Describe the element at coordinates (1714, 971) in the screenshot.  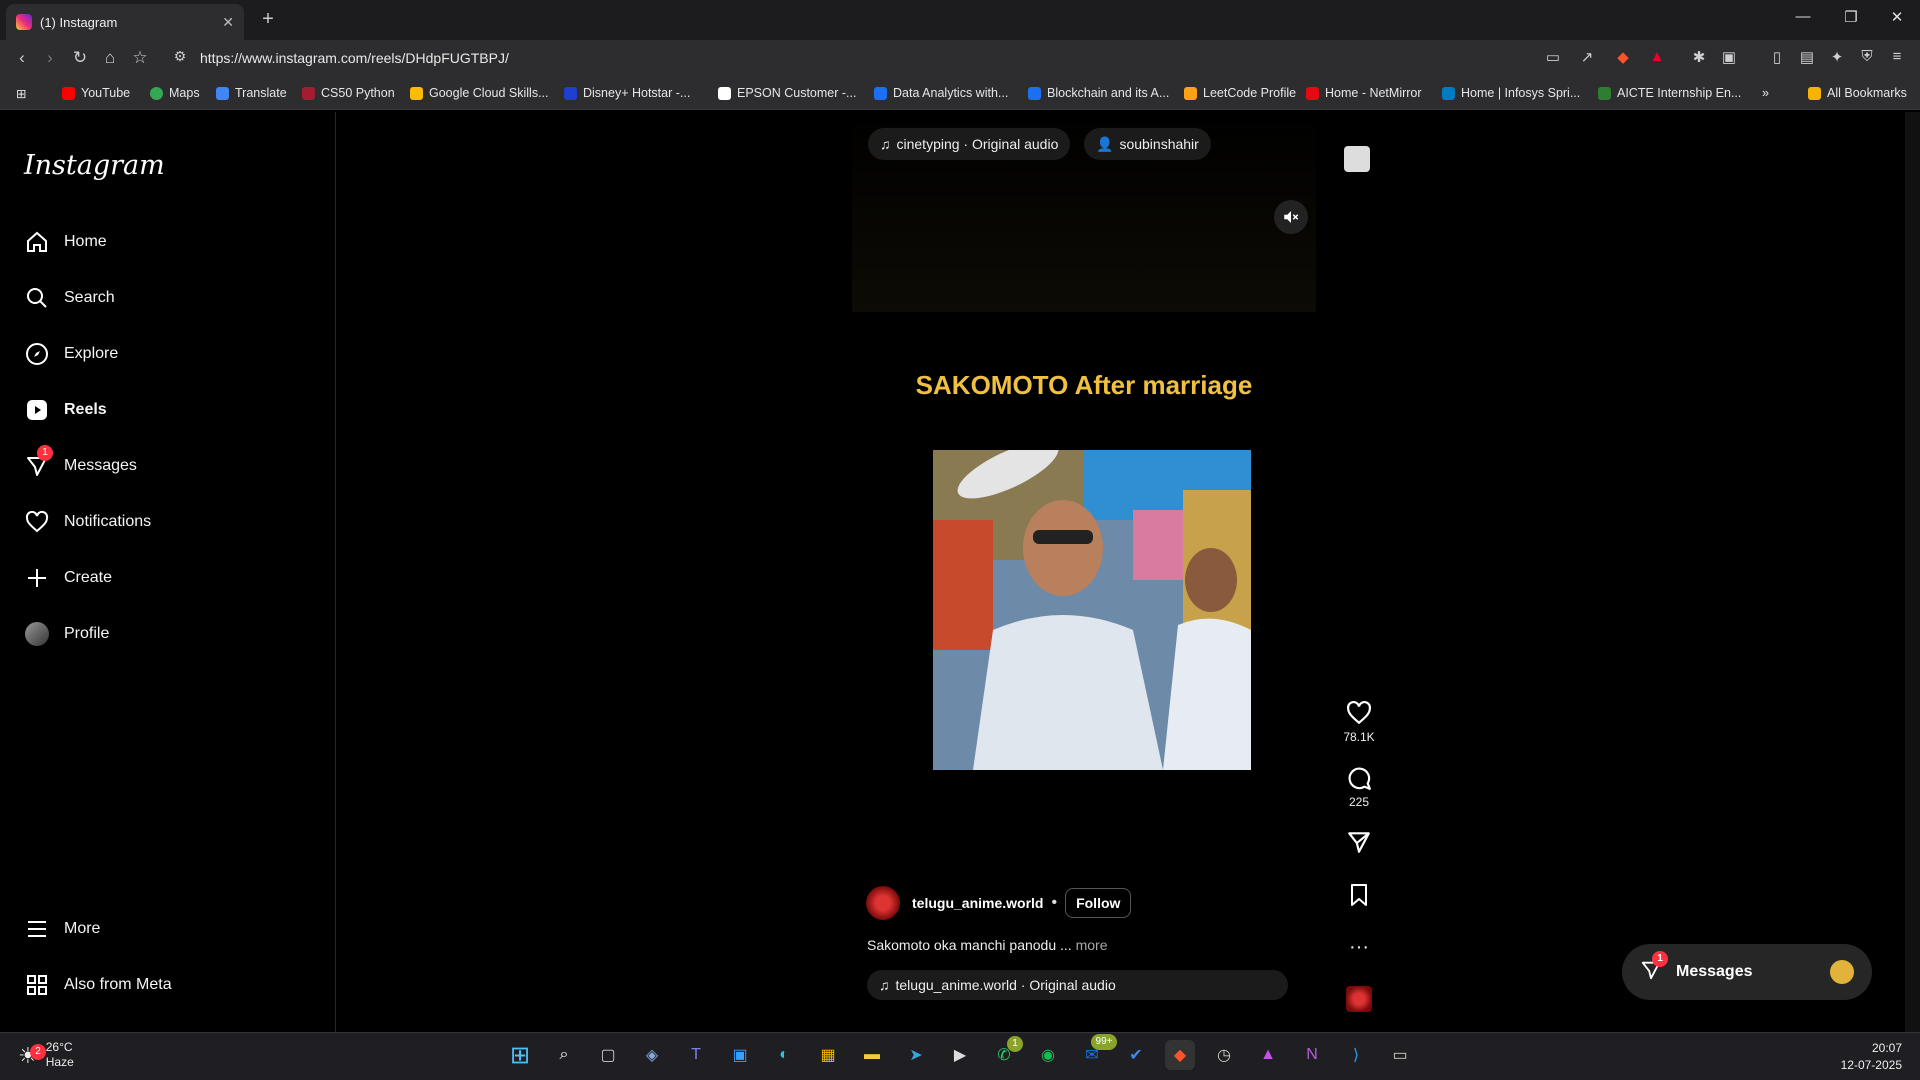
I see `messages-float-label: Messages` at that location.